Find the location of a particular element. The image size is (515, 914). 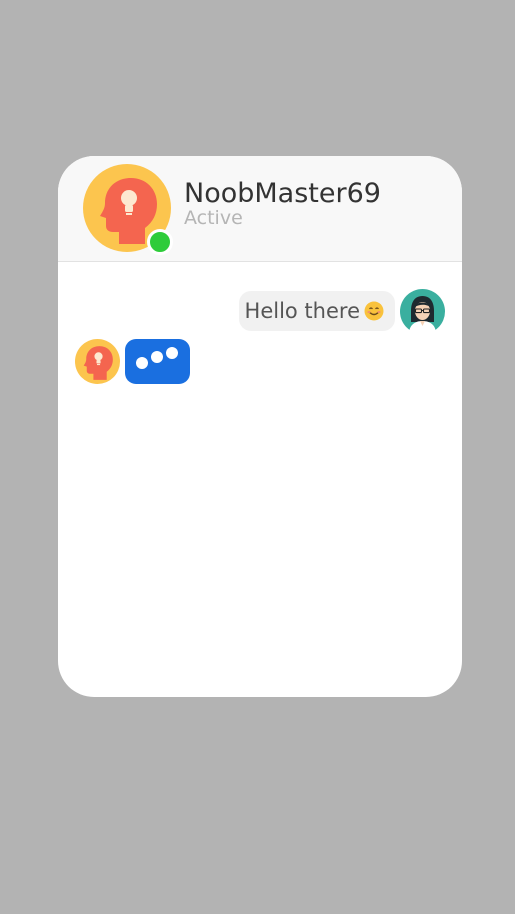

typing-indicator-bubble is located at coordinates (157, 361).